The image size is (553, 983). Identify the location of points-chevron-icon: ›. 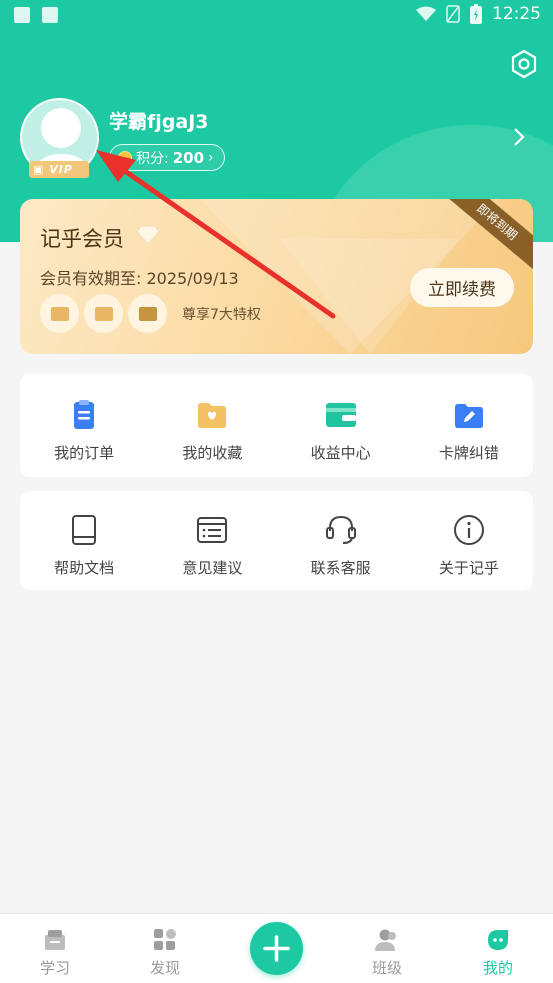
(211, 157).